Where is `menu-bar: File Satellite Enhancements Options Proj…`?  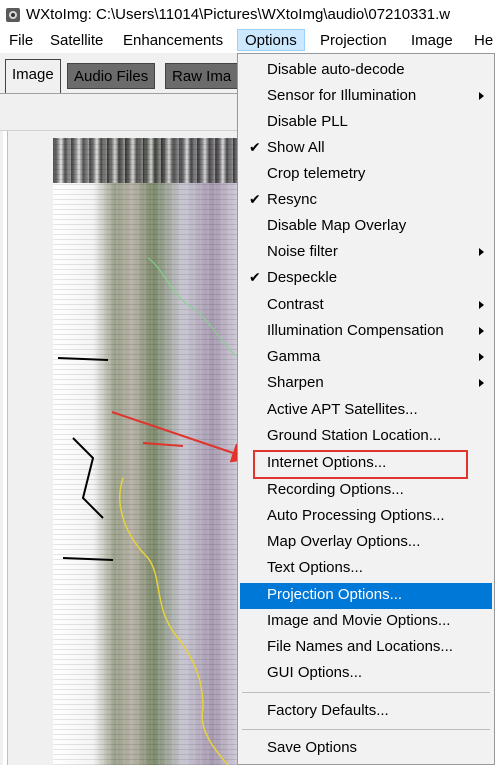
menu-bar: File Satellite Enhancements Options Proj… is located at coordinates (247, 41).